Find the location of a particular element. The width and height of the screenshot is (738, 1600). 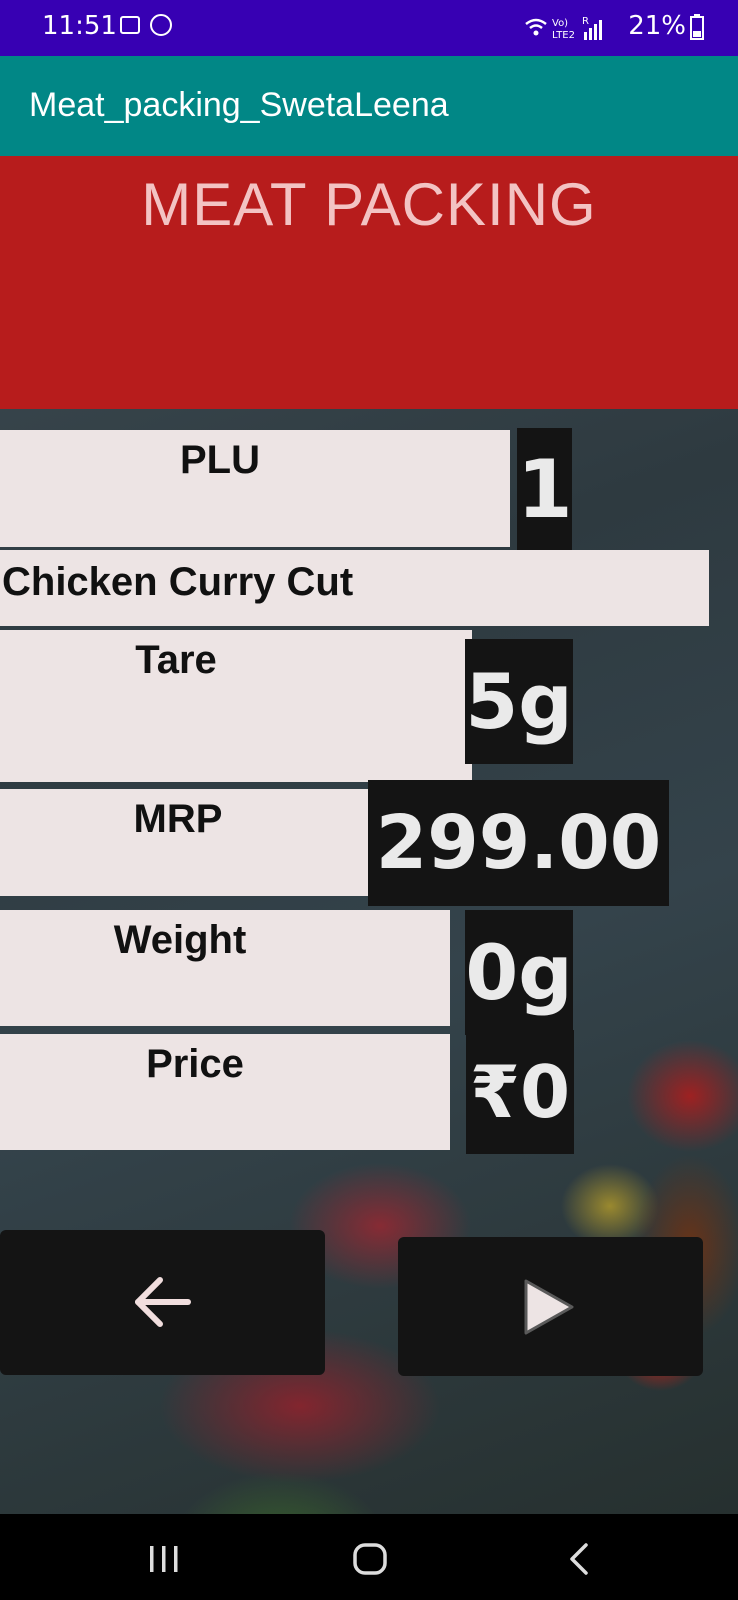

mrp-value: 299.00 is located at coordinates (518, 843).